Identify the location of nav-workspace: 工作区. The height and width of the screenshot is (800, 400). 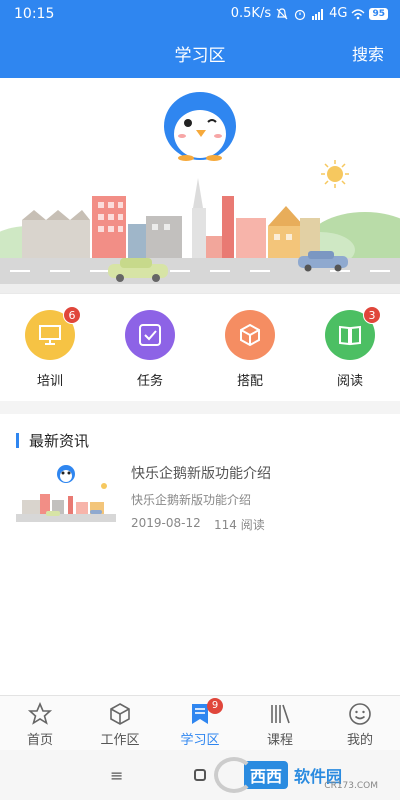
(120, 725).